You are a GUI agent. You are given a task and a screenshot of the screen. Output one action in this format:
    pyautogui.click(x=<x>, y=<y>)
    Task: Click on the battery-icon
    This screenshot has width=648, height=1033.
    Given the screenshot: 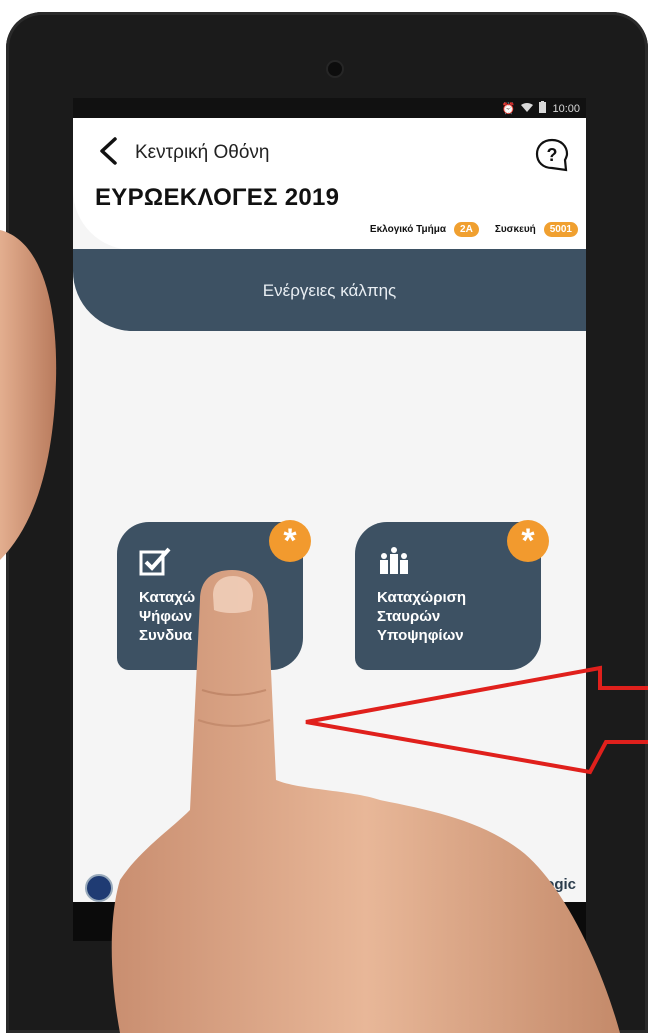 What is the action you would take?
    pyautogui.click(x=543, y=109)
    